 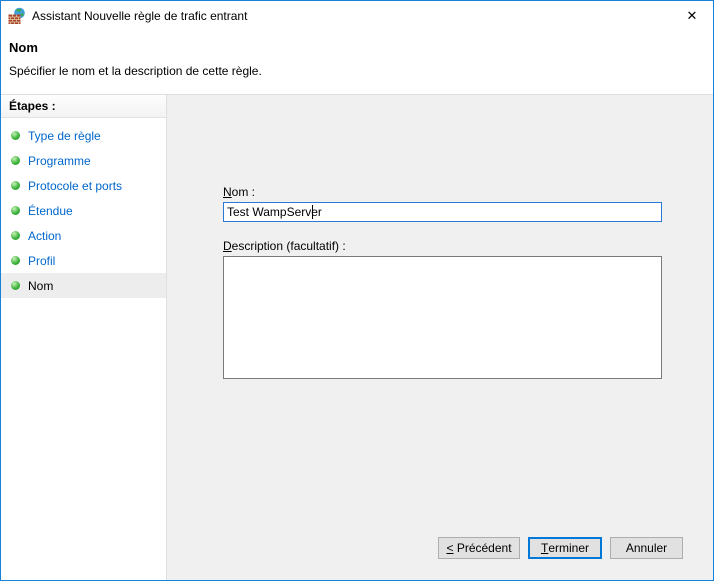 I want to click on sidebar-item-programme: Programme, so click(x=83, y=160).